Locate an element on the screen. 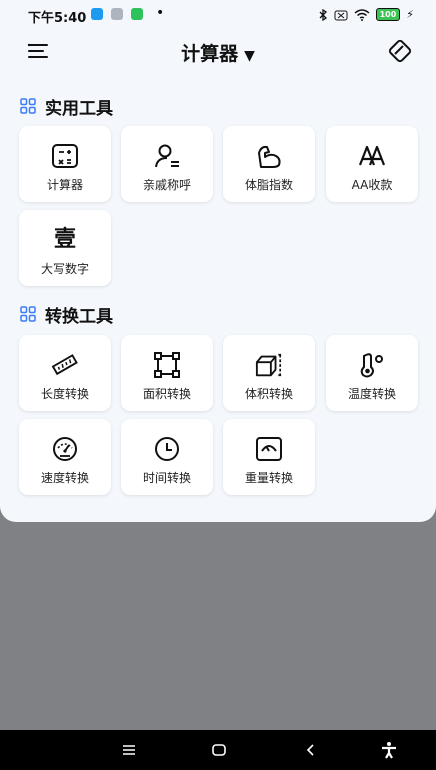 This screenshot has height=770, width=436. chevron-down-icon: ▼ is located at coordinates (249, 56).